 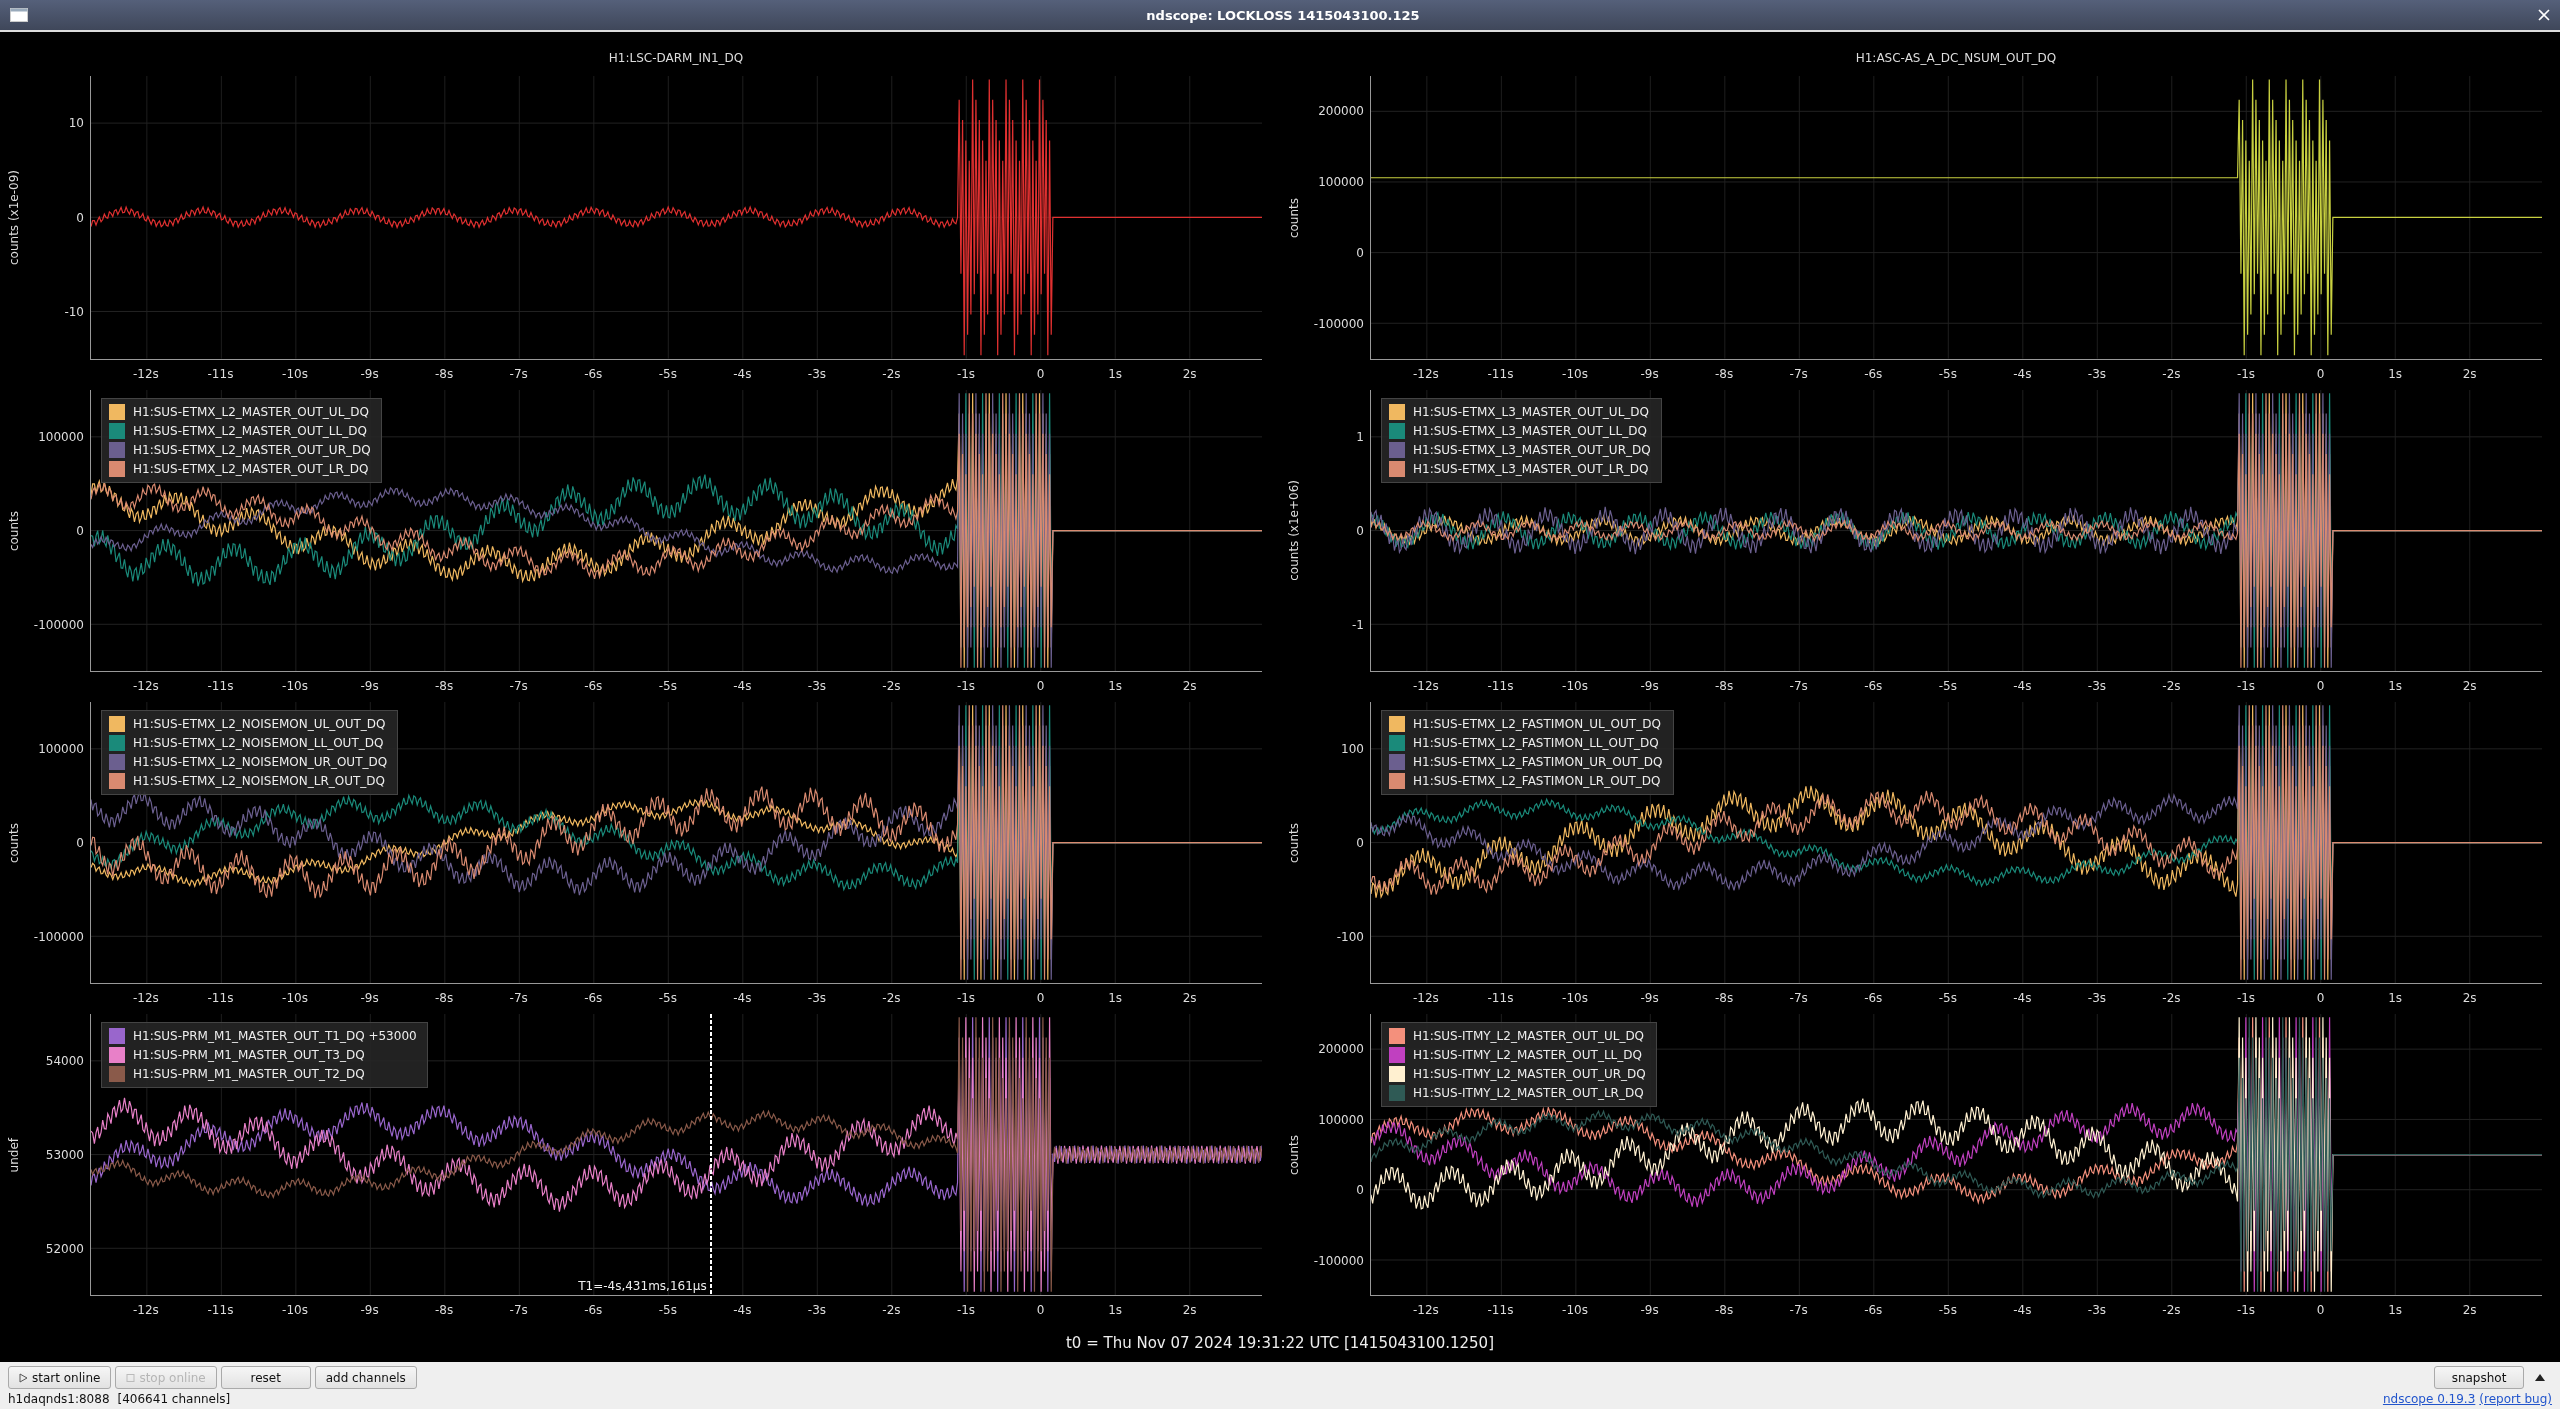 I want to click on legend-label: H1:SUS-ETMX_L2_MASTER_OUT_UL_DQ, so click(x=251, y=411).